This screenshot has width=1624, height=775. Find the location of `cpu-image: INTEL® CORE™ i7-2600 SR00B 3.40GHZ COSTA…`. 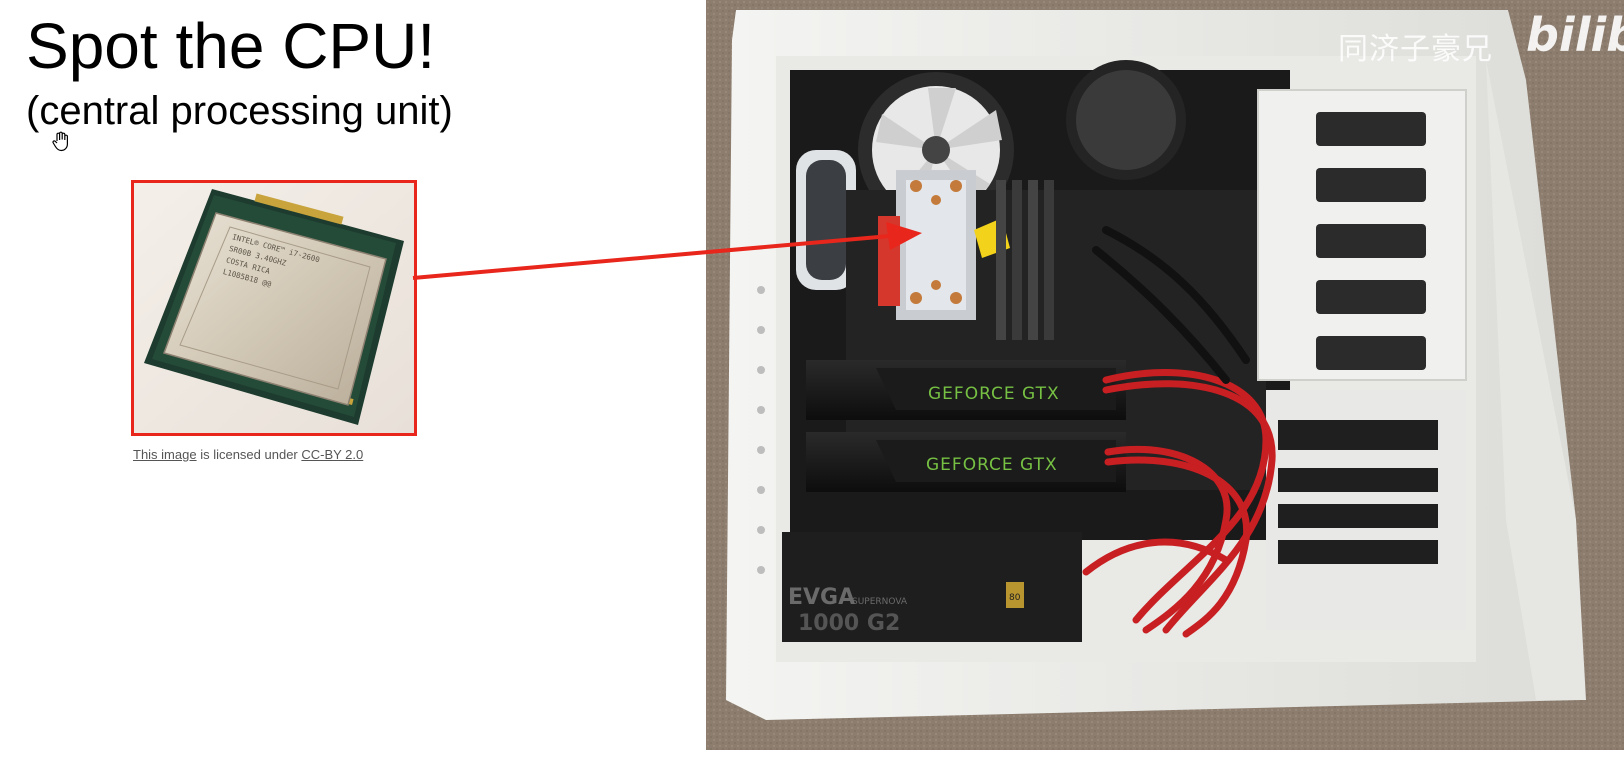

cpu-image: INTEL® CORE™ i7-2600 SR00B 3.40GHZ COSTA… is located at coordinates (274, 308).